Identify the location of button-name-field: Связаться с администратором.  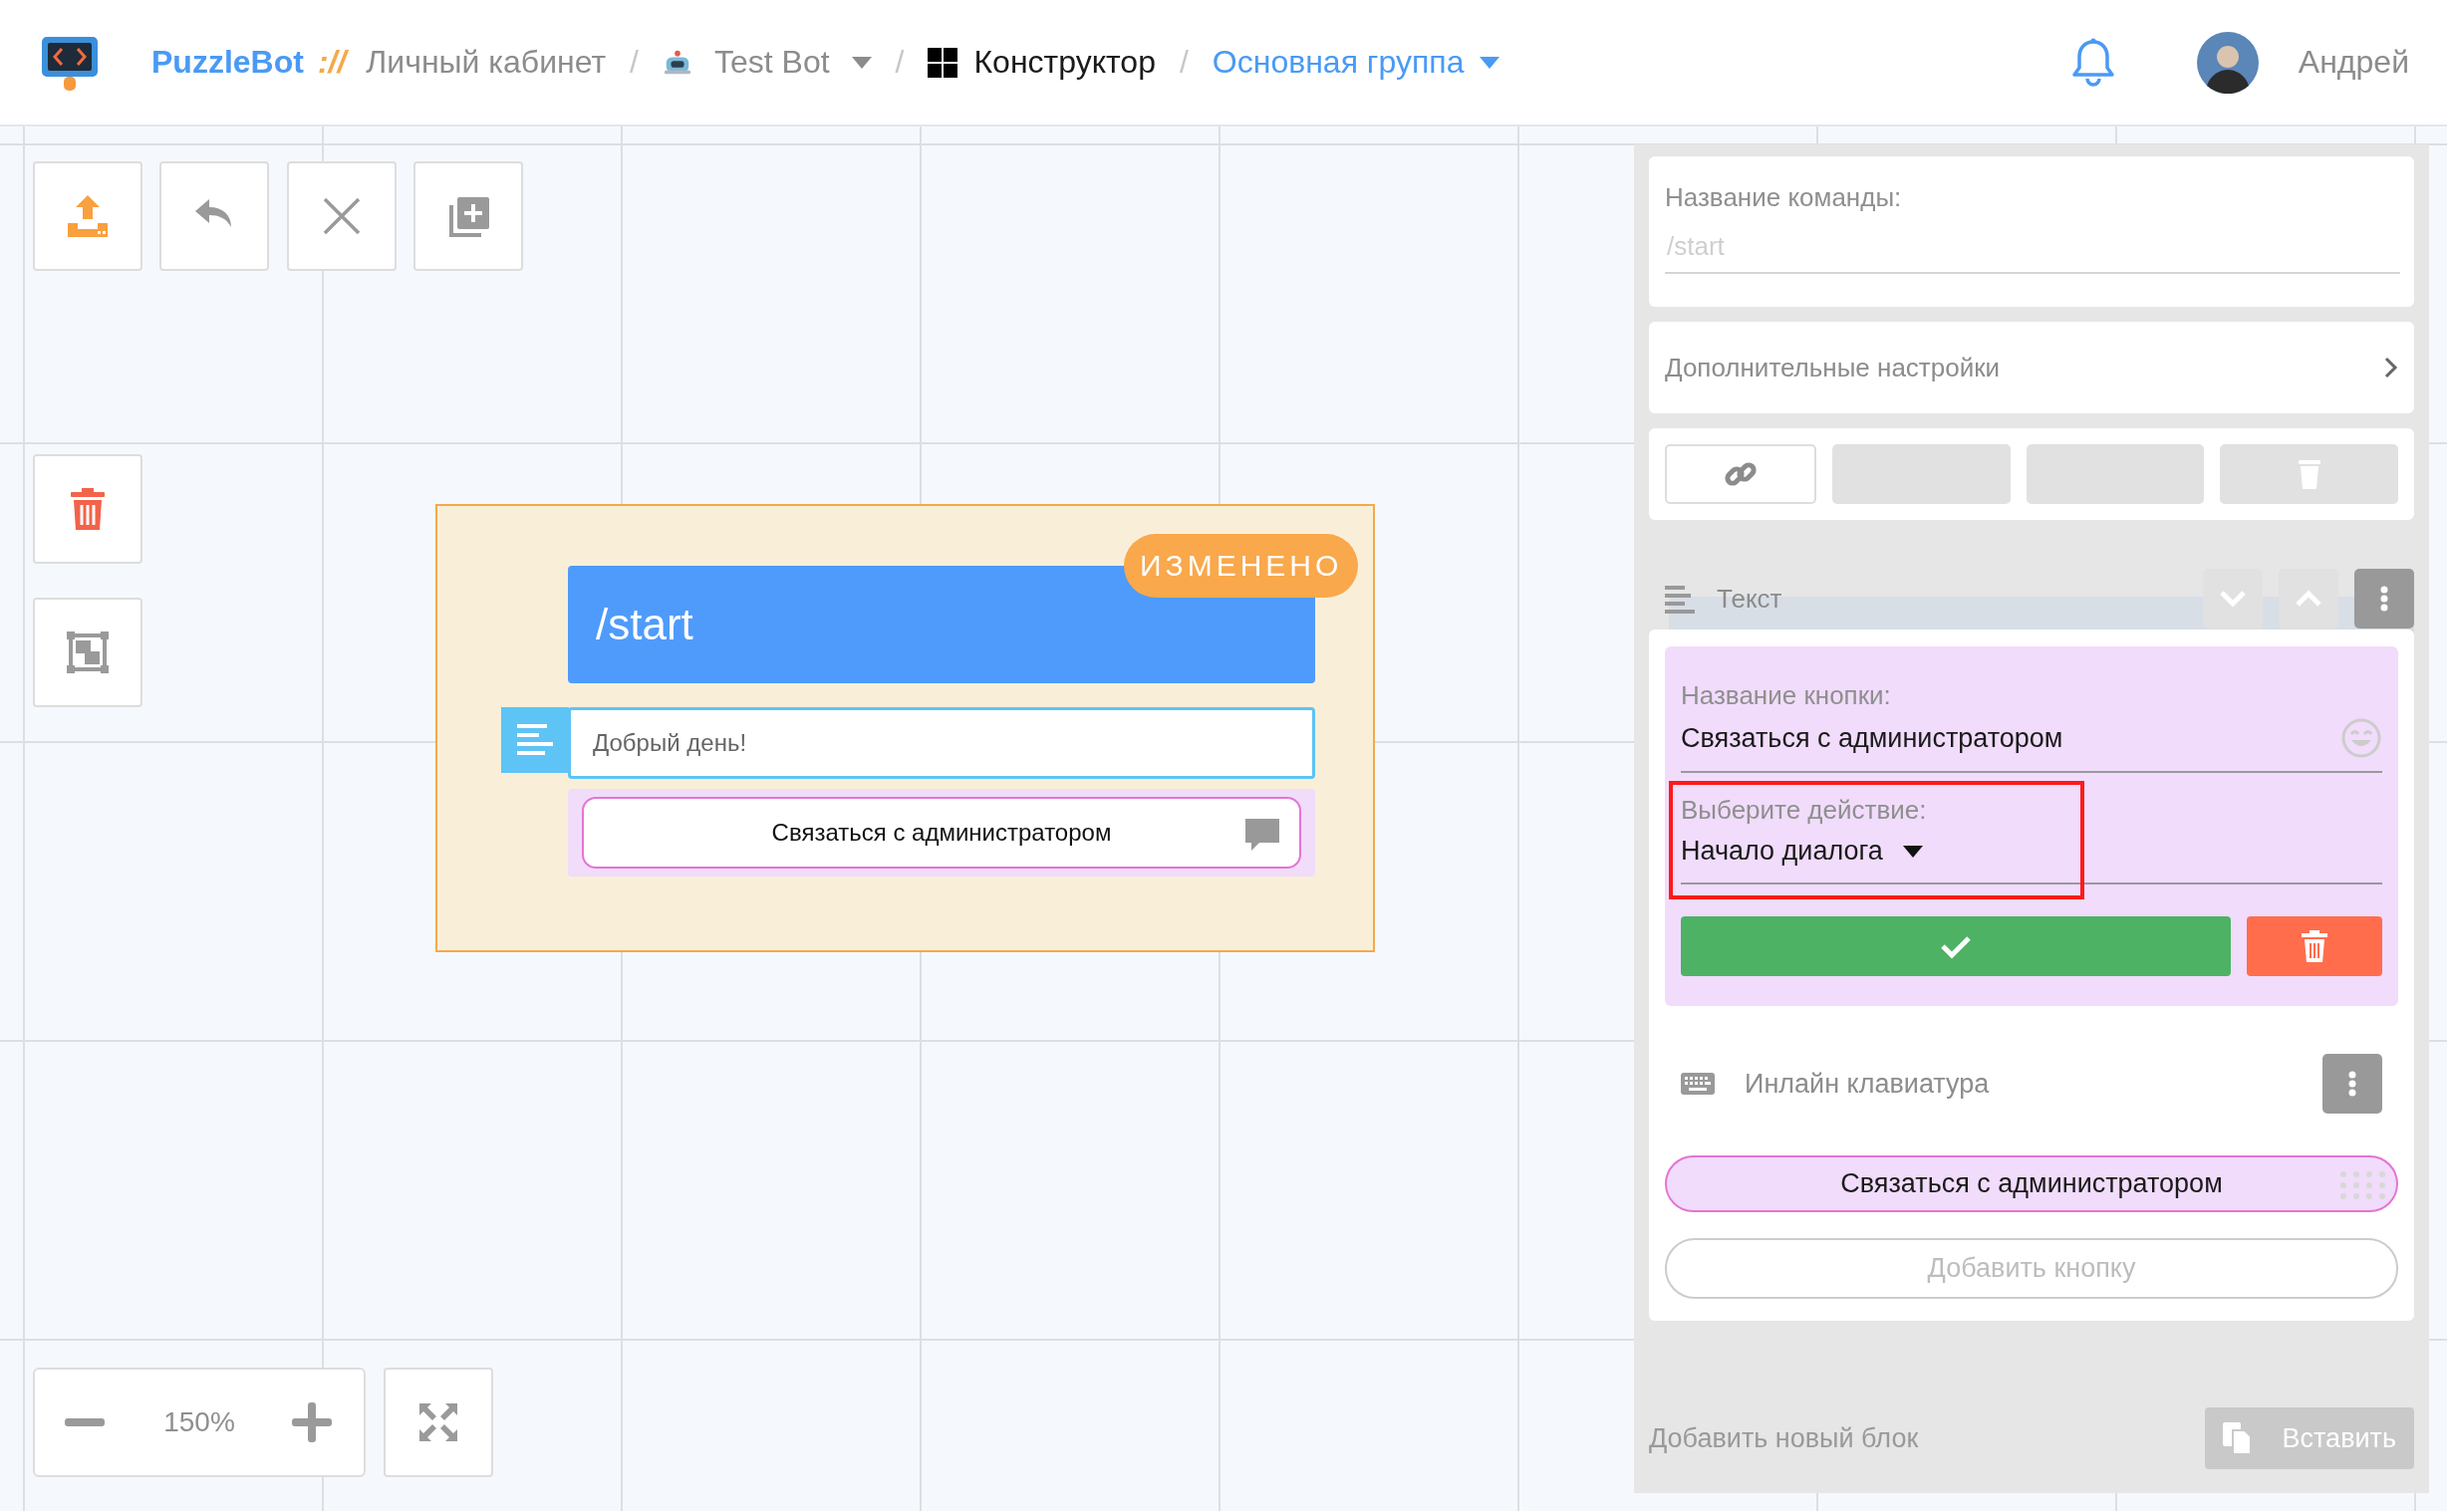
(2031, 745).